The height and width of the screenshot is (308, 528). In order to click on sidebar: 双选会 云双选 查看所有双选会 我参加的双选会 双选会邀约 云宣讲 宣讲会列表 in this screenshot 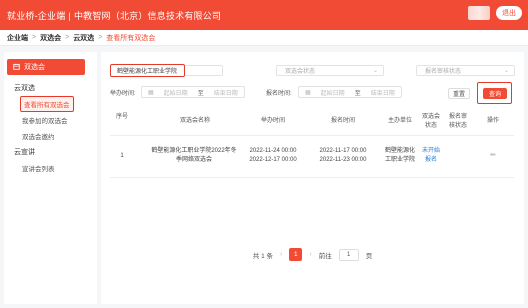, I will do `click(50, 178)`.